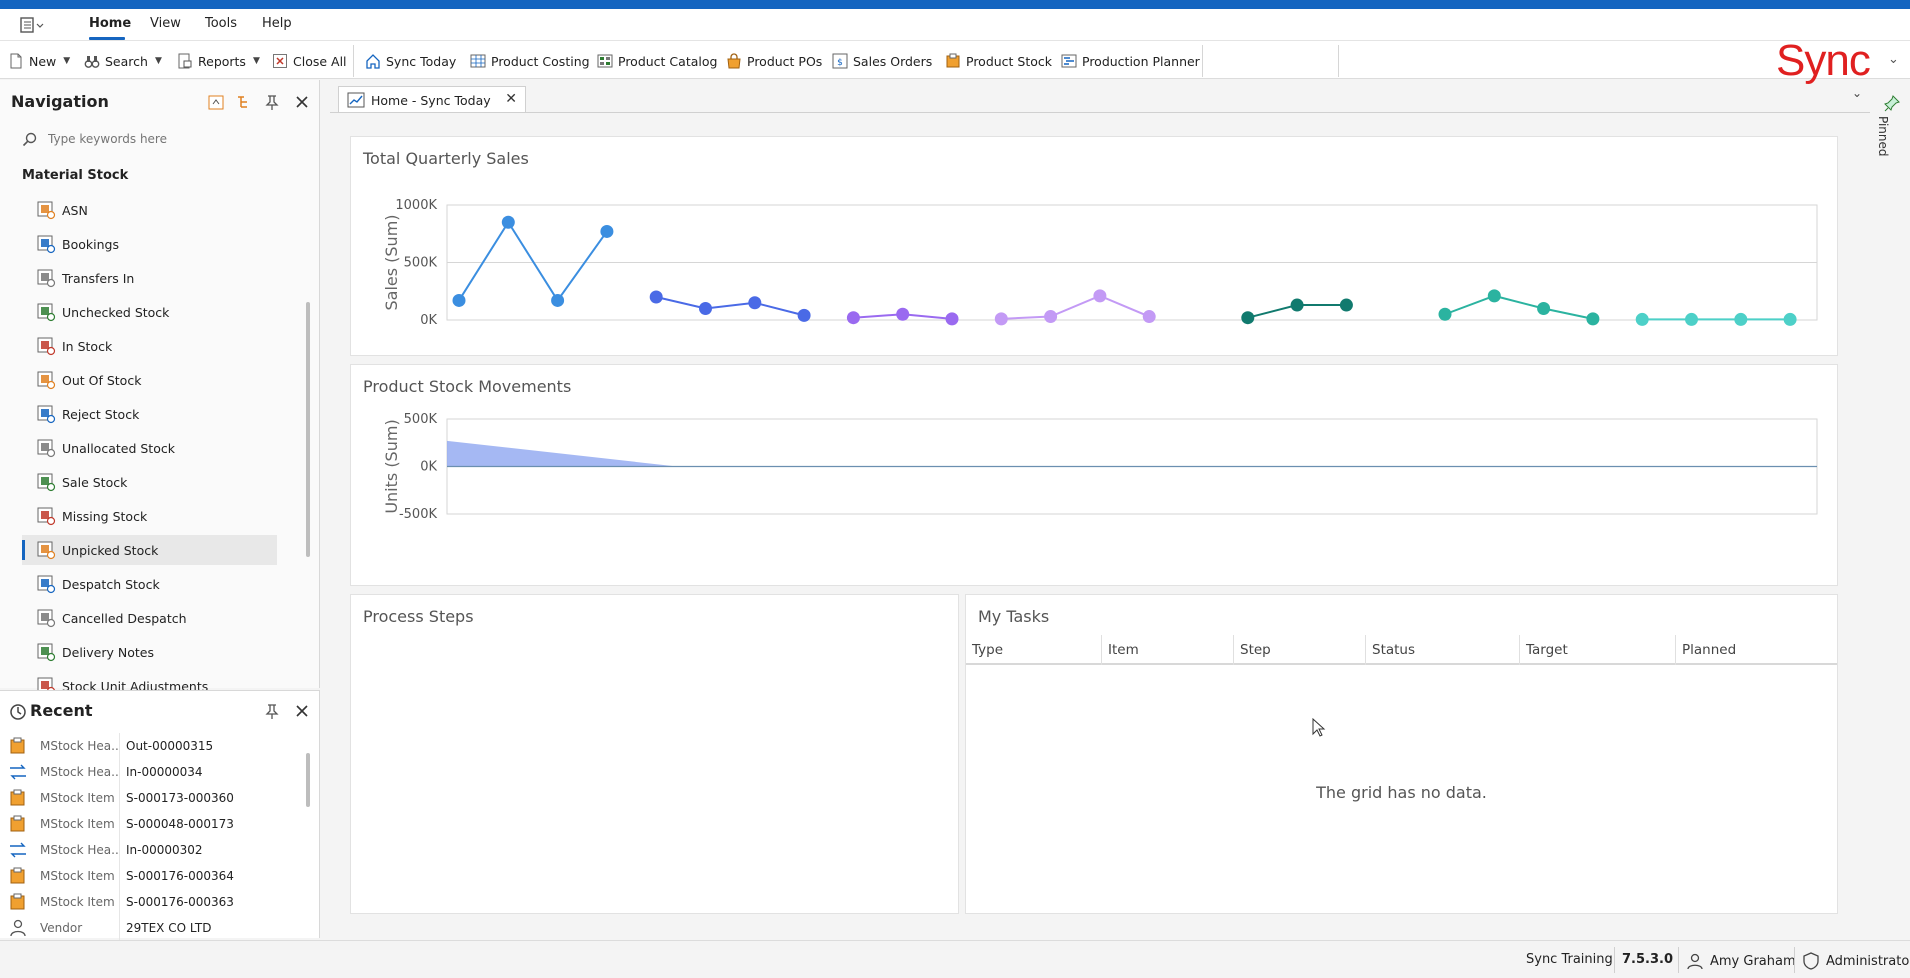 Image resolution: width=1910 pixels, height=978 pixels. What do you see at coordinates (150, 798) in the screenshot?
I see `recent-row: MStock Item S-000173-000360` at bounding box center [150, 798].